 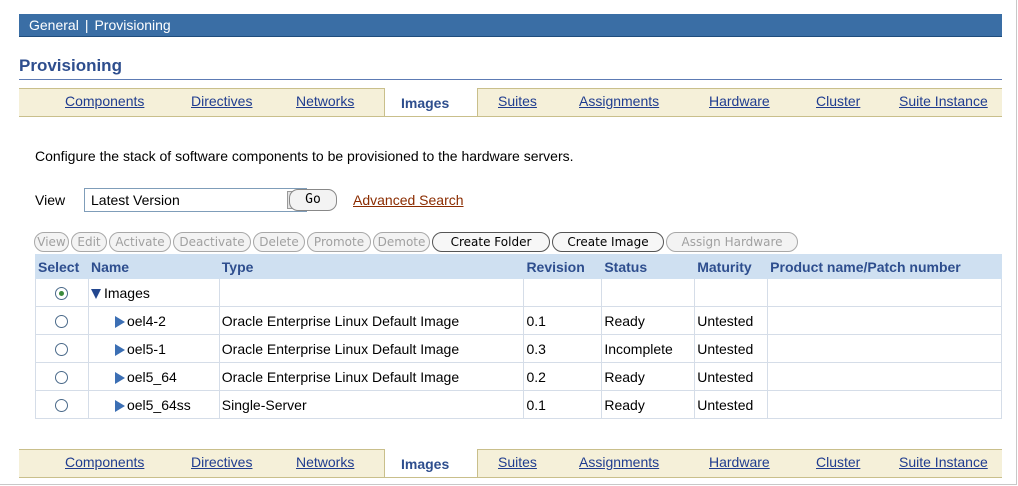 What do you see at coordinates (153, 266) in the screenshot?
I see `column-header-name: Name` at bounding box center [153, 266].